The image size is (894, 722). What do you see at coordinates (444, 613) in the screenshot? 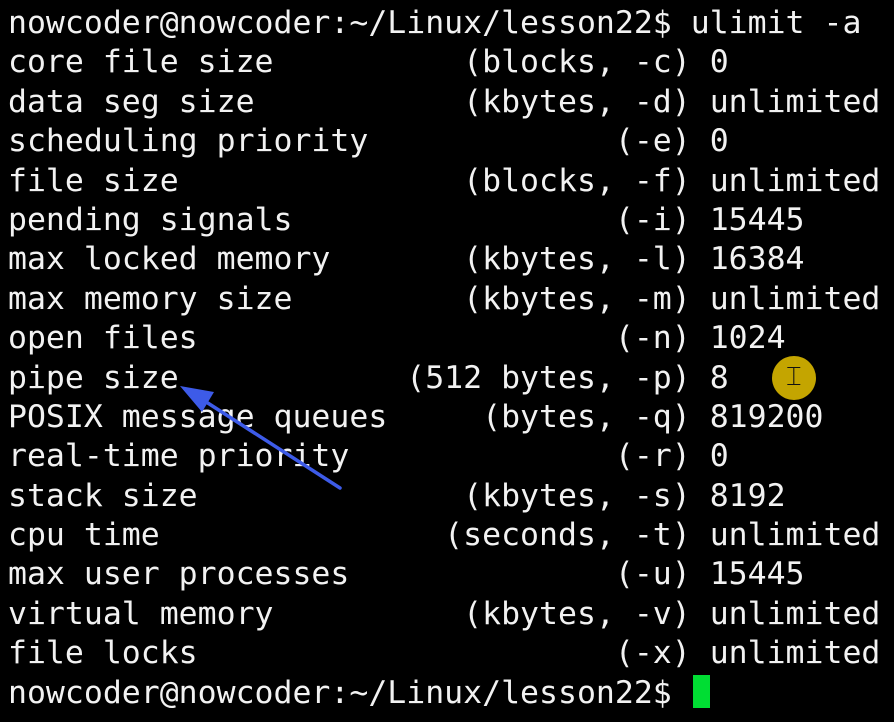
I see `output-line-virtual-memory: virtual memory (kbytes, -v) unlimited` at bounding box center [444, 613].